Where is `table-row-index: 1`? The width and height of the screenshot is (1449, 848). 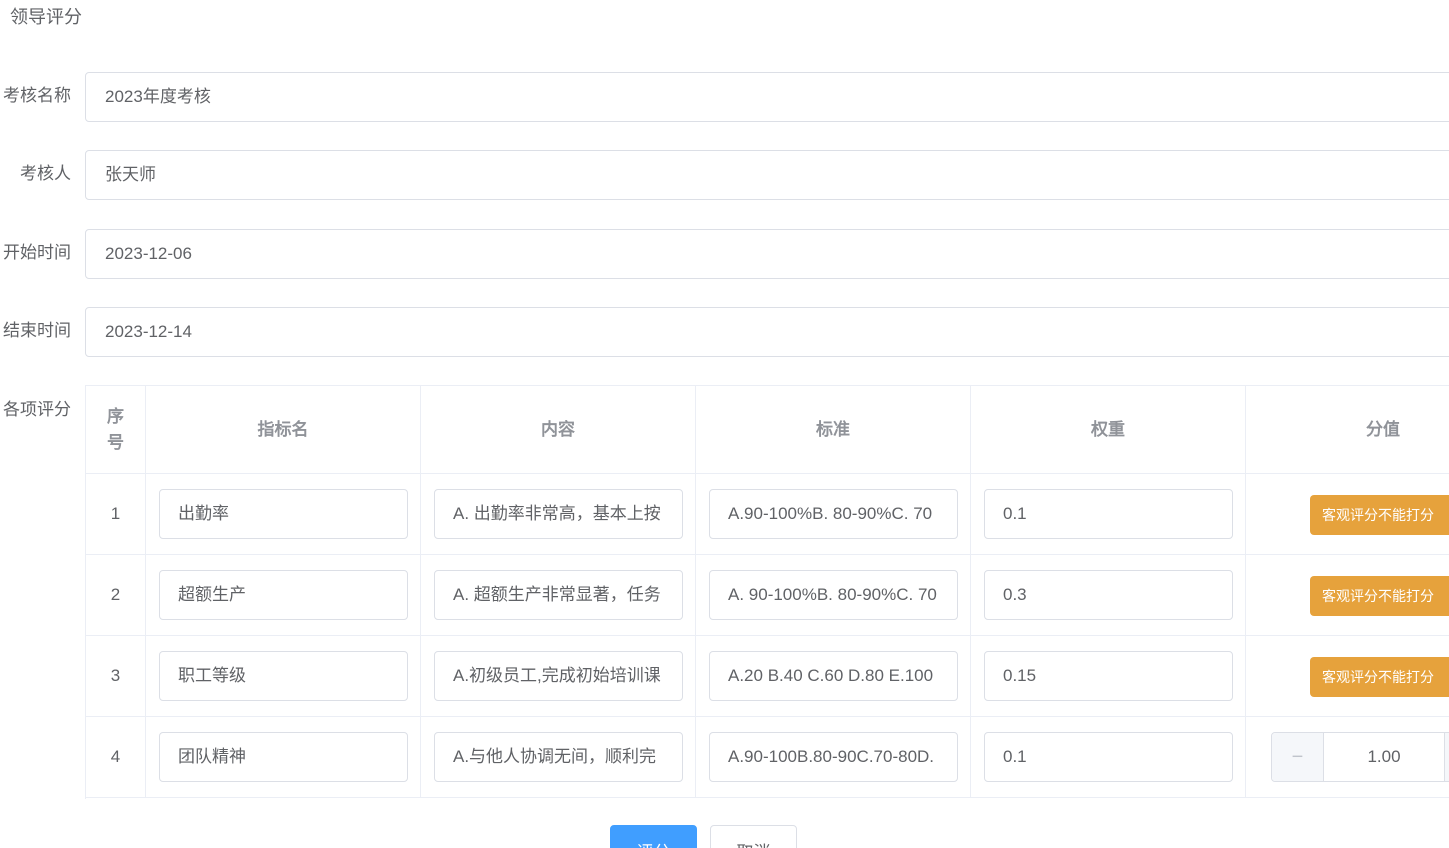 table-row-index: 1 is located at coordinates (116, 514).